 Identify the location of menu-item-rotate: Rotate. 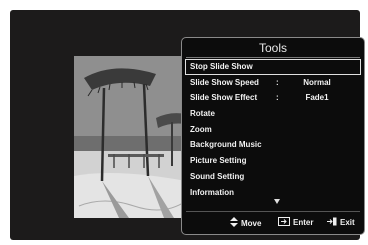
(273, 114).